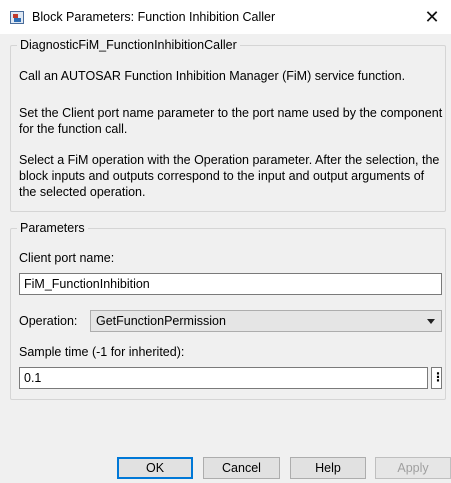 Image resolution: width=451 pixels, height=483 pixels. Describe the element at coordinates (52, 228) in the screenshot. I see `parameters-group-title: Parameters` at that location.